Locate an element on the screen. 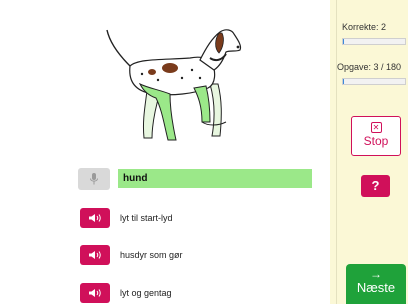 The height and width of the screenshot is (304, 408). task-progress-bar is located at coordinates (374, 81).